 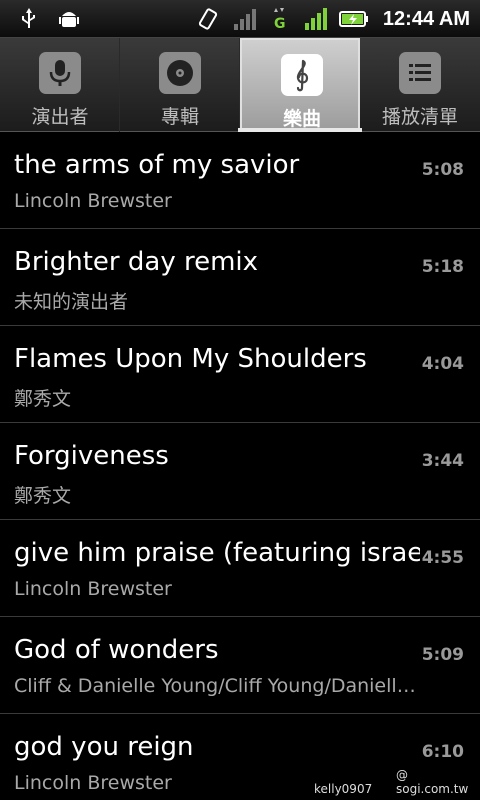 I want to click on rotation-icon, so click(x=208, y=19).